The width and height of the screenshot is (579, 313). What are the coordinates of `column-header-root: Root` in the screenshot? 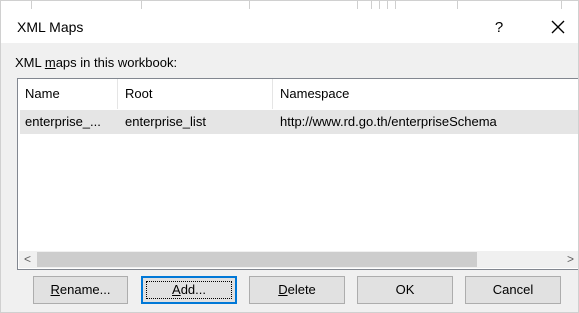 It's located at (195, 94).